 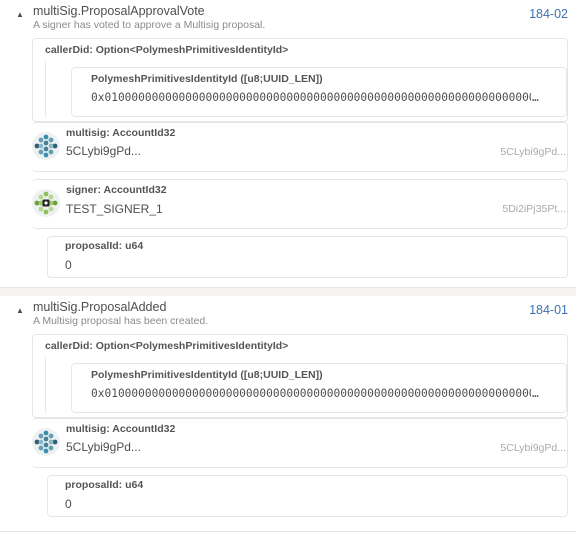 What do you see at coordinates (114, 209) in the screenshot?
I see `signer-value: TEST_SIGNER_1` at bounding box center [114, 209].